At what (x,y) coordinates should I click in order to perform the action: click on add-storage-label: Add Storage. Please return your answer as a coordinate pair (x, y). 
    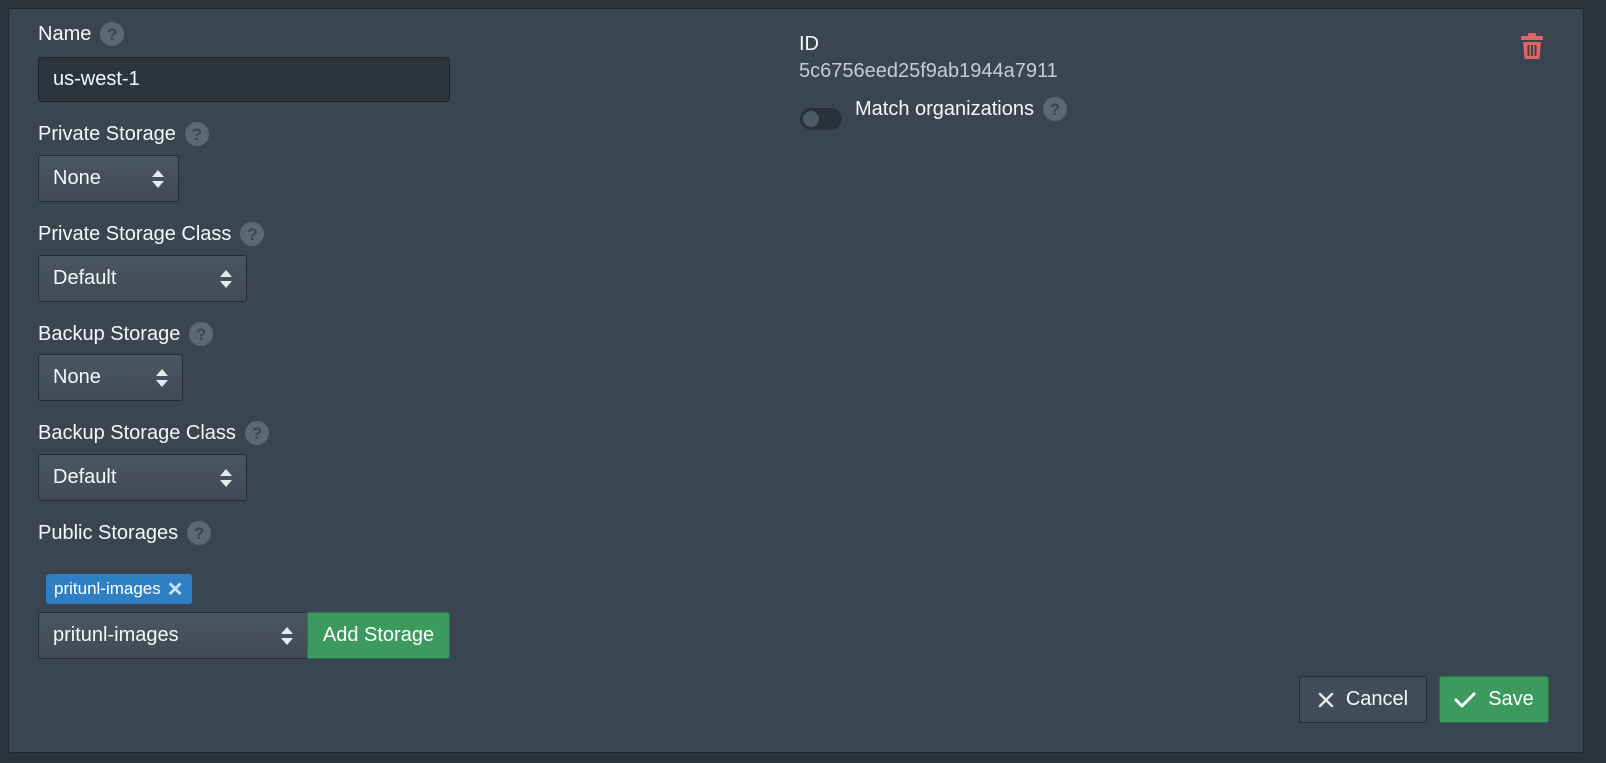
    Looking at the image, I should click on (378, 635).